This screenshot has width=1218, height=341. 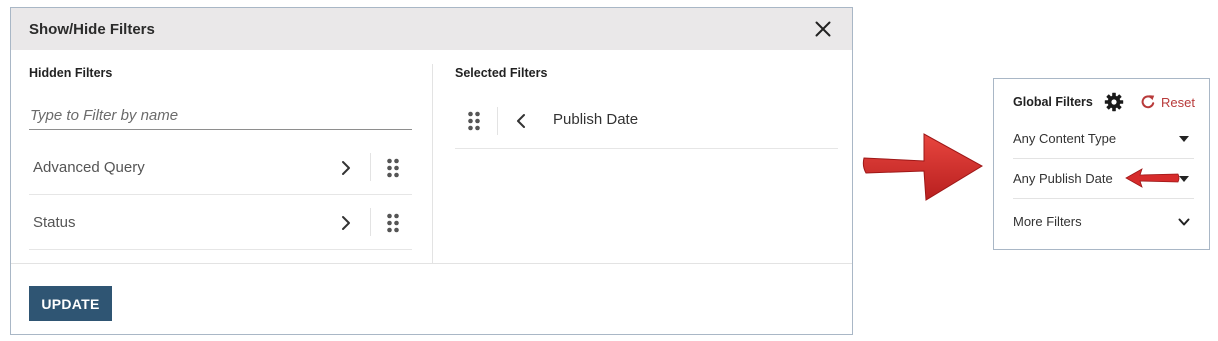 I want to click on update-button: UPDATE, so click(x=70, y=303).